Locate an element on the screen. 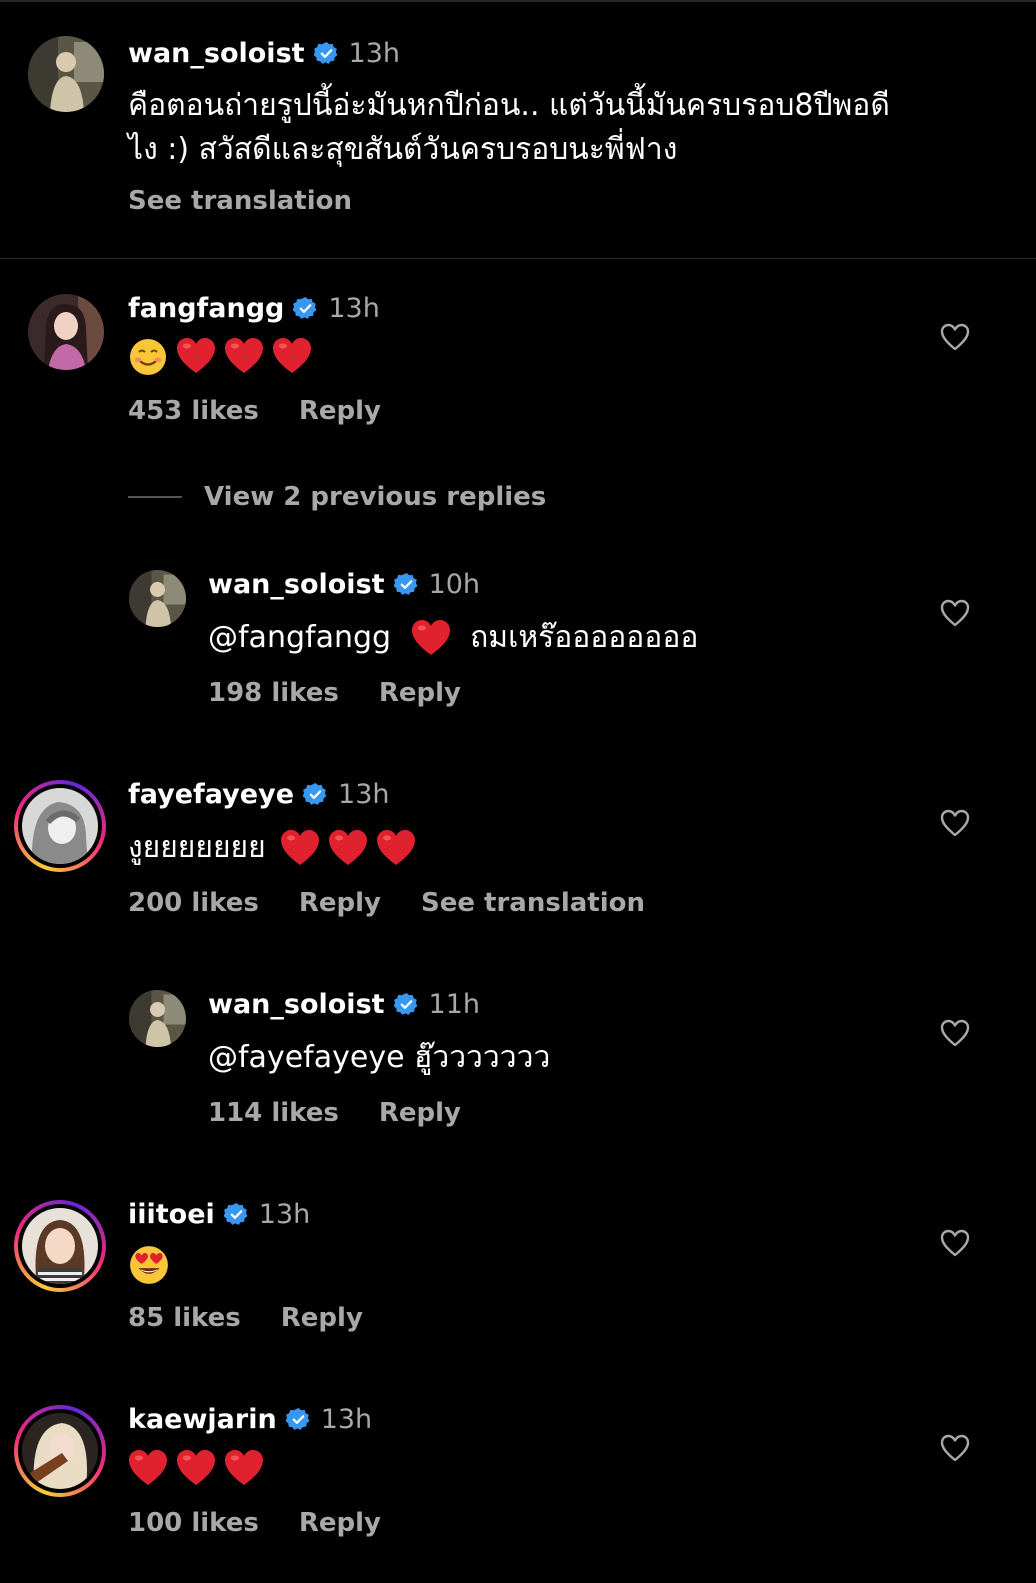 The image size is (1036, 1583). comment-actions: 198 likes Reply is located at coordinates (354, 693).